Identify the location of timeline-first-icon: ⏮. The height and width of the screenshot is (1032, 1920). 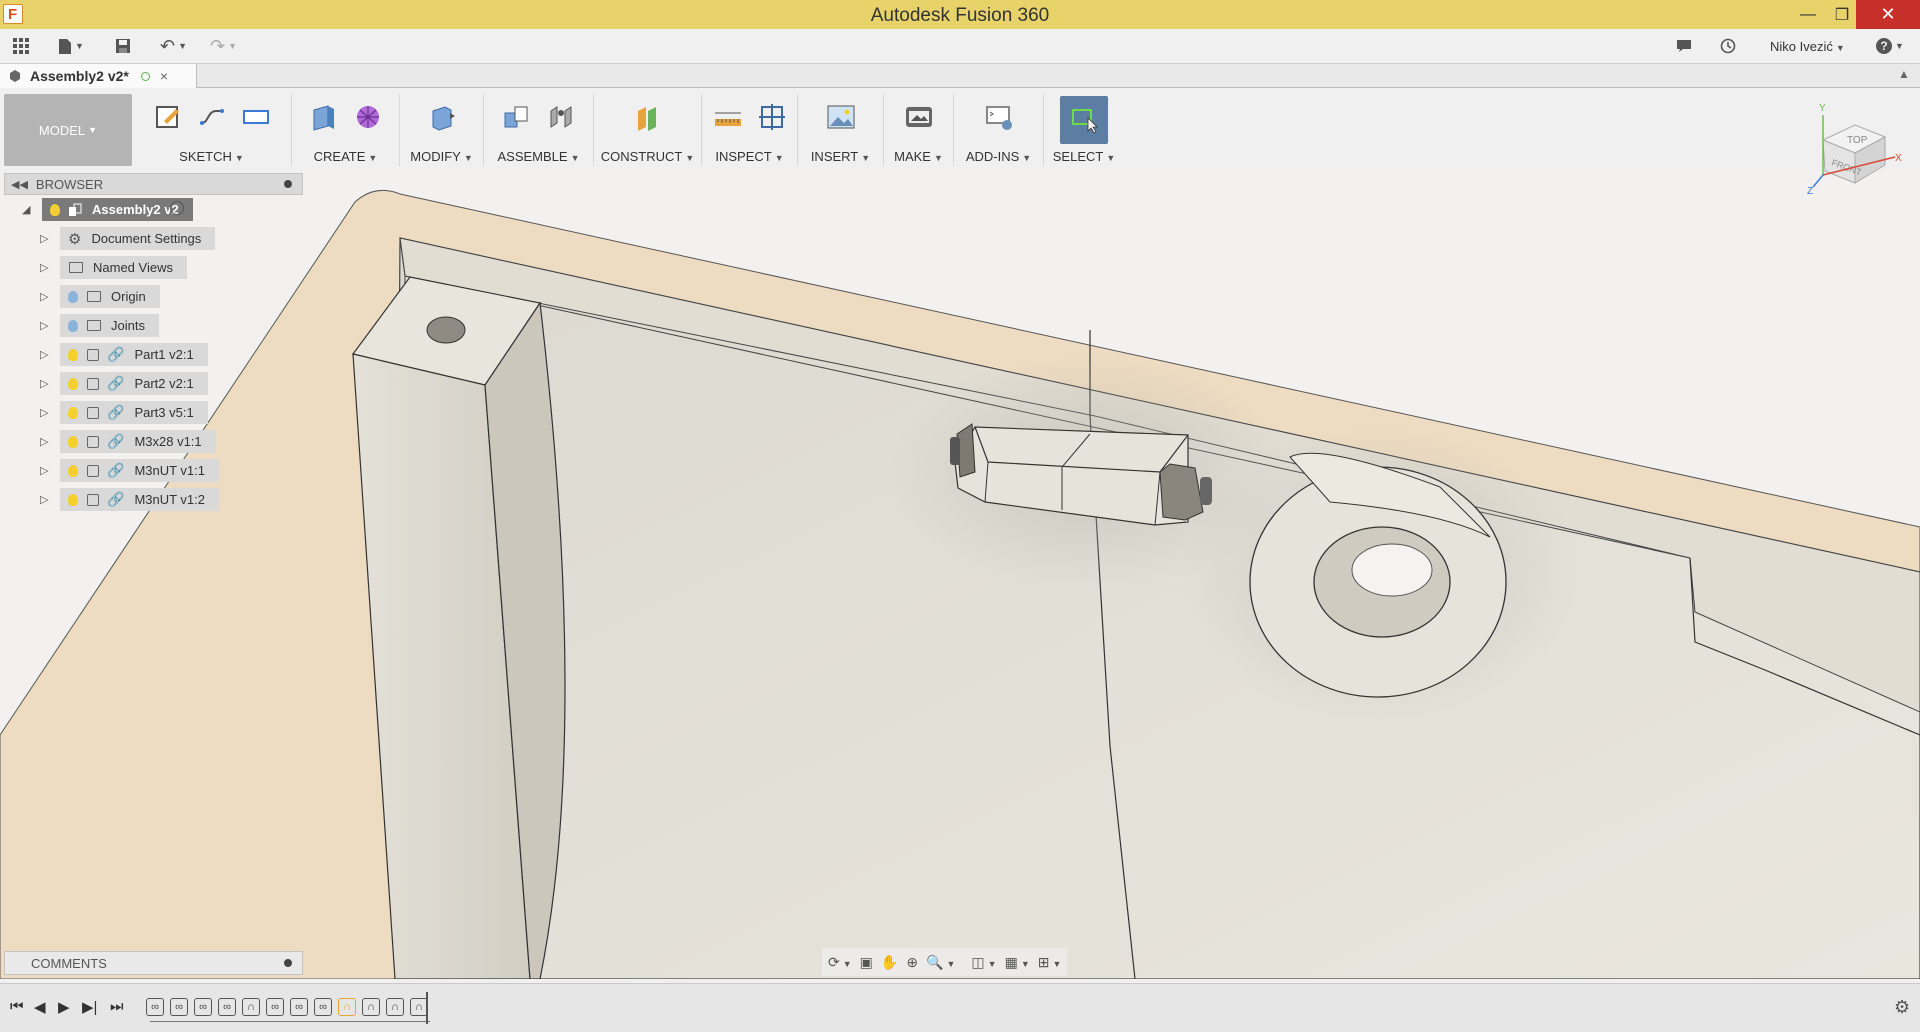
(17, 1006).